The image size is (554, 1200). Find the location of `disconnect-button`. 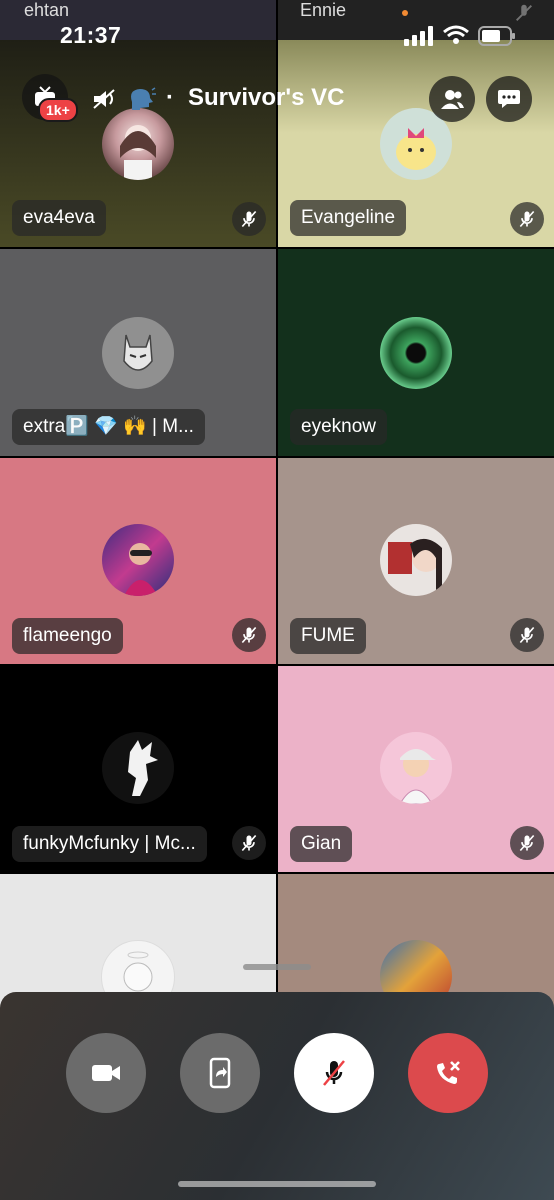

disconnect-button is located at coordinates (448, 1073).